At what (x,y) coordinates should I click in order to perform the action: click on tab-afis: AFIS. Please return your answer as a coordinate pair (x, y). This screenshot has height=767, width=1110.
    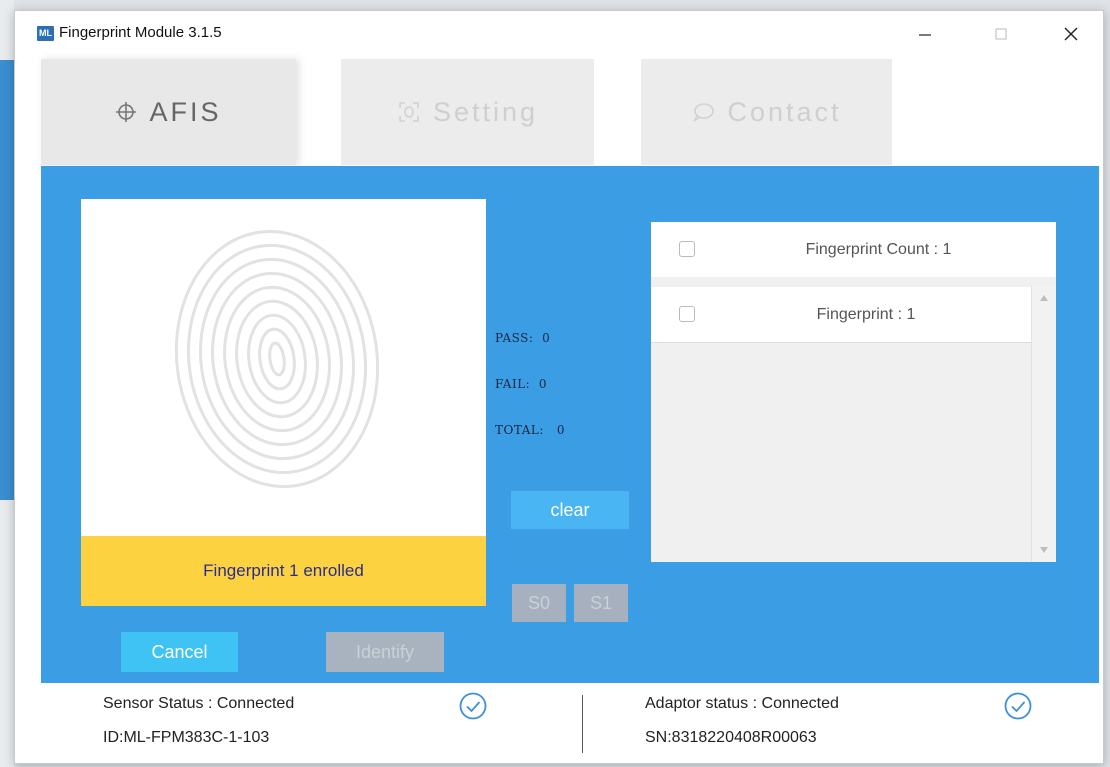
    Looking at the image, I should click on (168, 112).